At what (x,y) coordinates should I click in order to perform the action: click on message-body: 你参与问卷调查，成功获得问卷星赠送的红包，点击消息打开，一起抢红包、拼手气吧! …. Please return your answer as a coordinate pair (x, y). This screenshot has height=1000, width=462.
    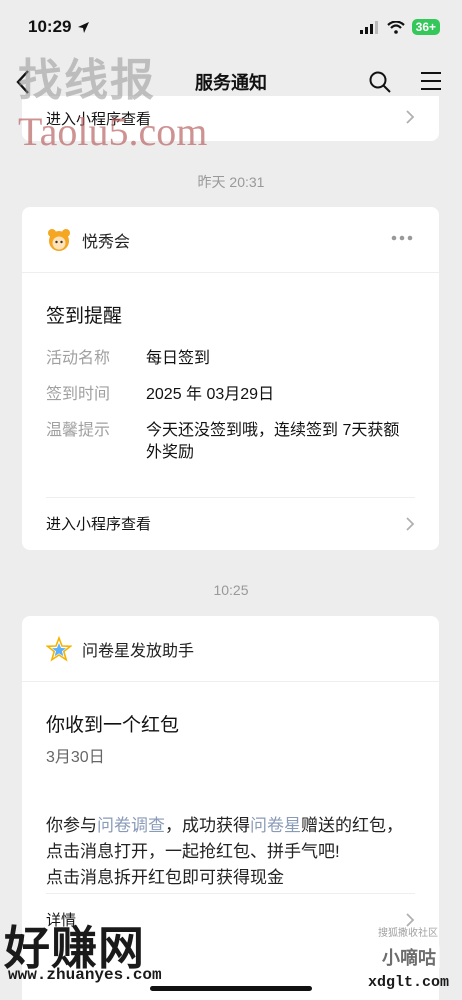
    Looking at the image, I should click on (230, 852).